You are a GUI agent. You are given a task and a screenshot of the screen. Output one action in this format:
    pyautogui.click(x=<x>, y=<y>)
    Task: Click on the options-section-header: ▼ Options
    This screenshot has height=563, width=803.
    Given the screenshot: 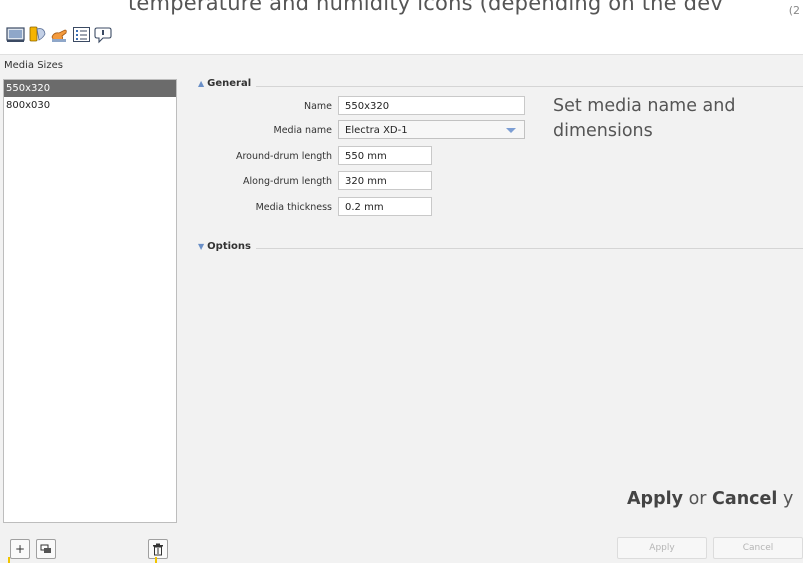 What is the action you would take?
    pyautogui.click(x=224, y=246)
    